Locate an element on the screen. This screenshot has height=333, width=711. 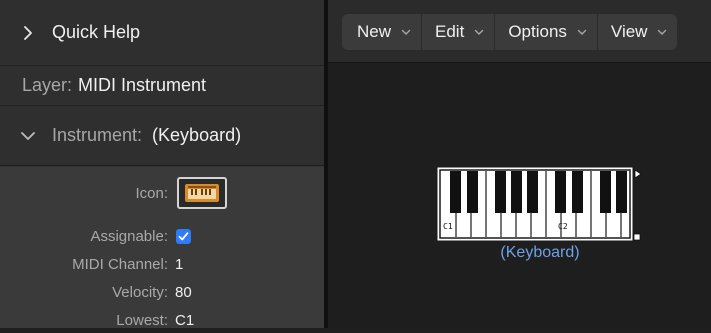
menu-edit-label: Edit is located at coordinates (450, 31).